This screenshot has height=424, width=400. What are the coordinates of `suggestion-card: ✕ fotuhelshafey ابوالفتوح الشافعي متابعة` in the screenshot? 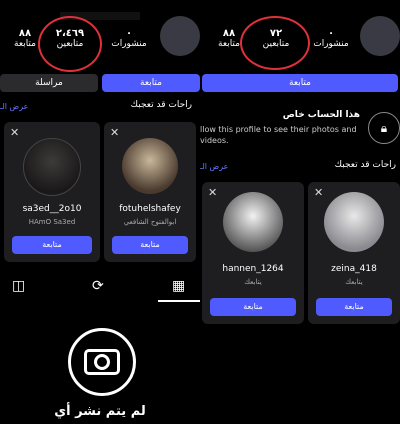 It's located at (150, 192).